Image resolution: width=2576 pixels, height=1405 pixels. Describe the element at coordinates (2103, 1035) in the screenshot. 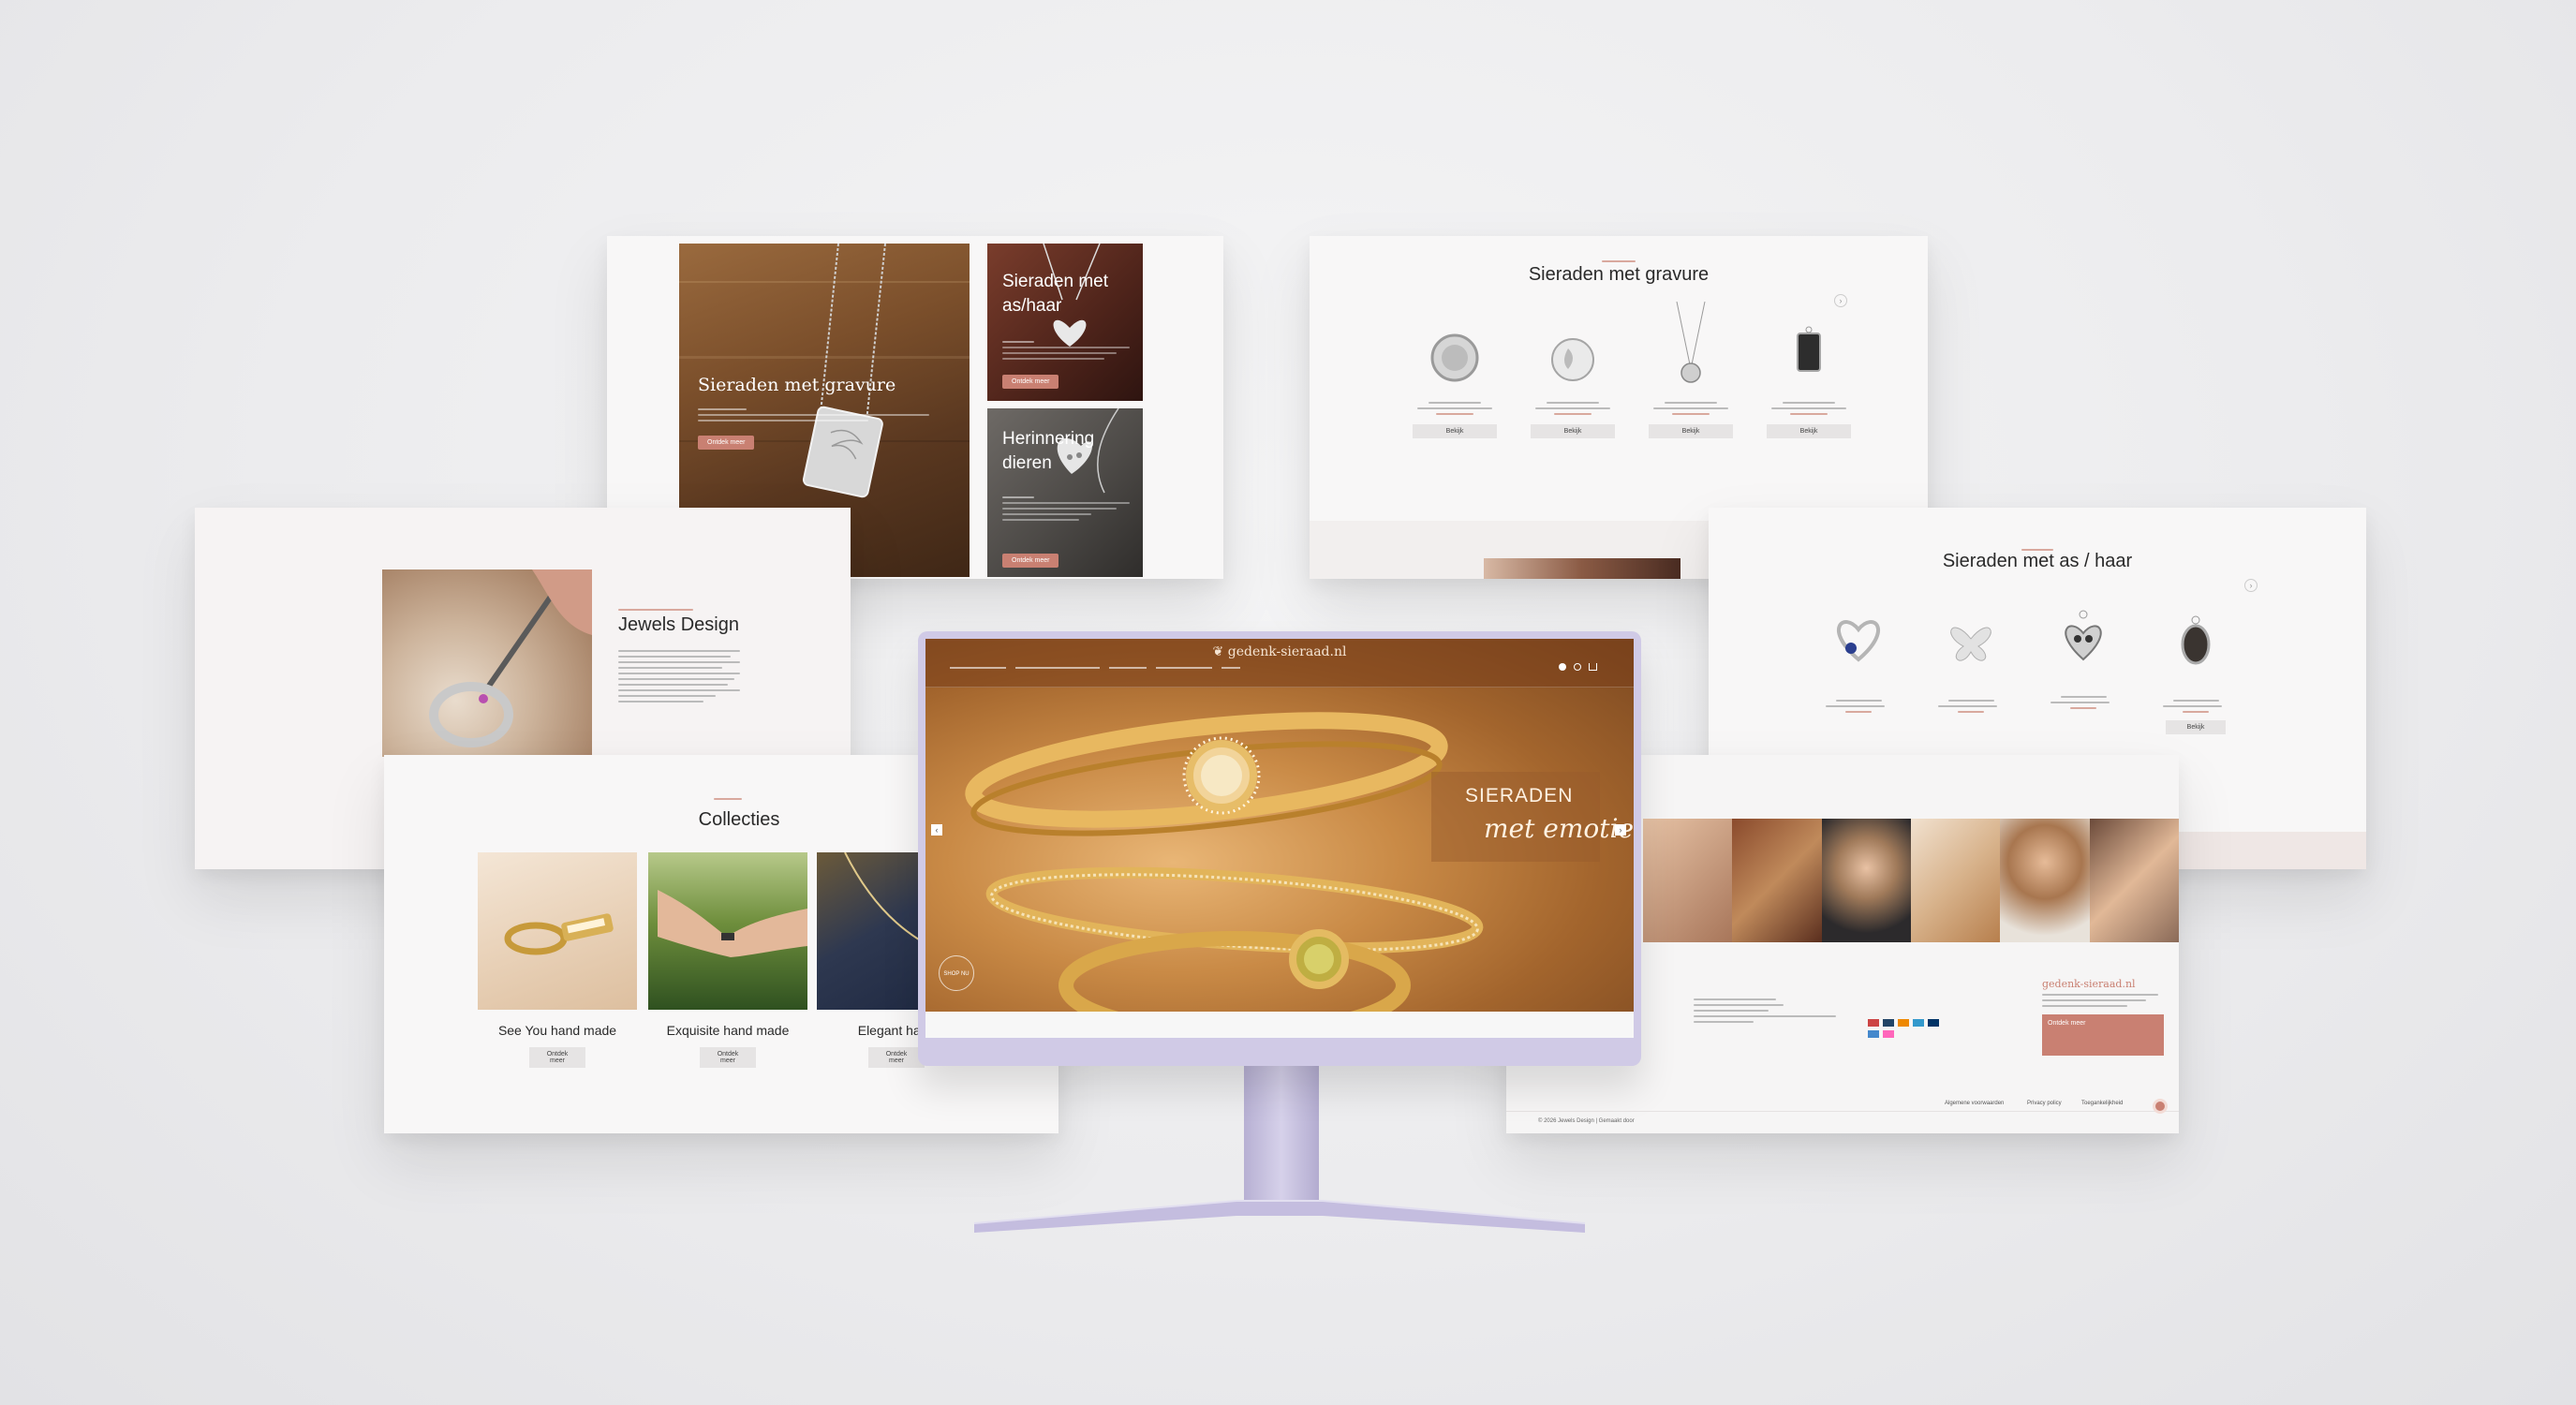

I see `footer-cta-box: Ontdek meer` at that location.